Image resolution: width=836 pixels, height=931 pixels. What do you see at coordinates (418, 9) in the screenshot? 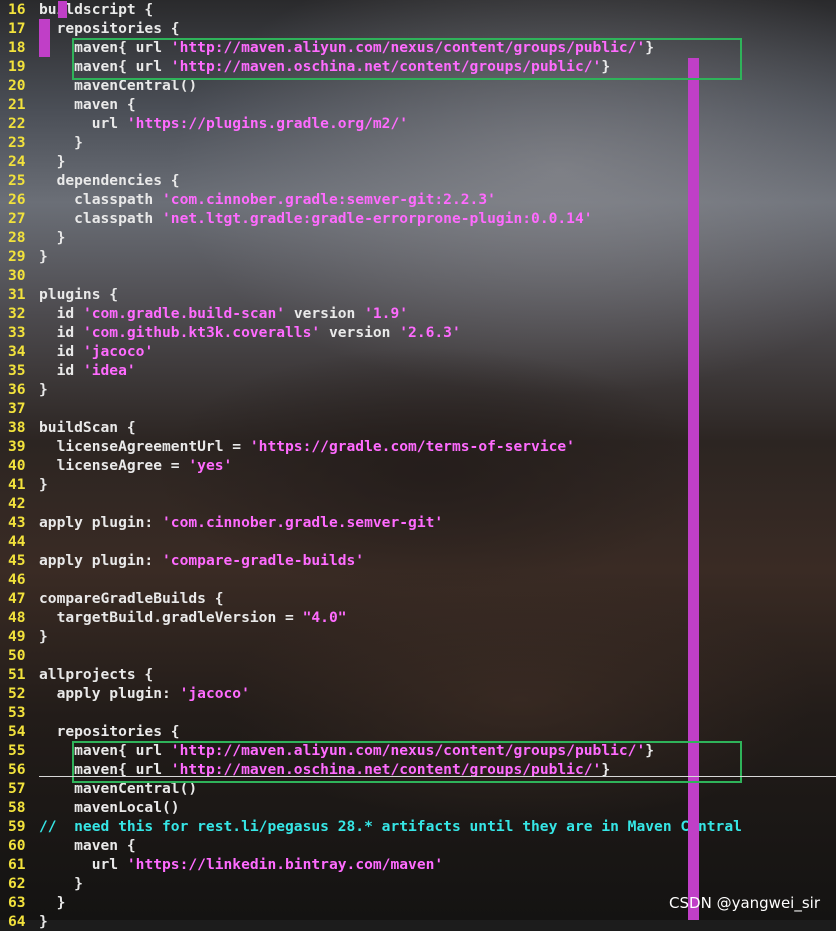
I see `code-line: 16 buildscript {` at bounding box center [418, 9].